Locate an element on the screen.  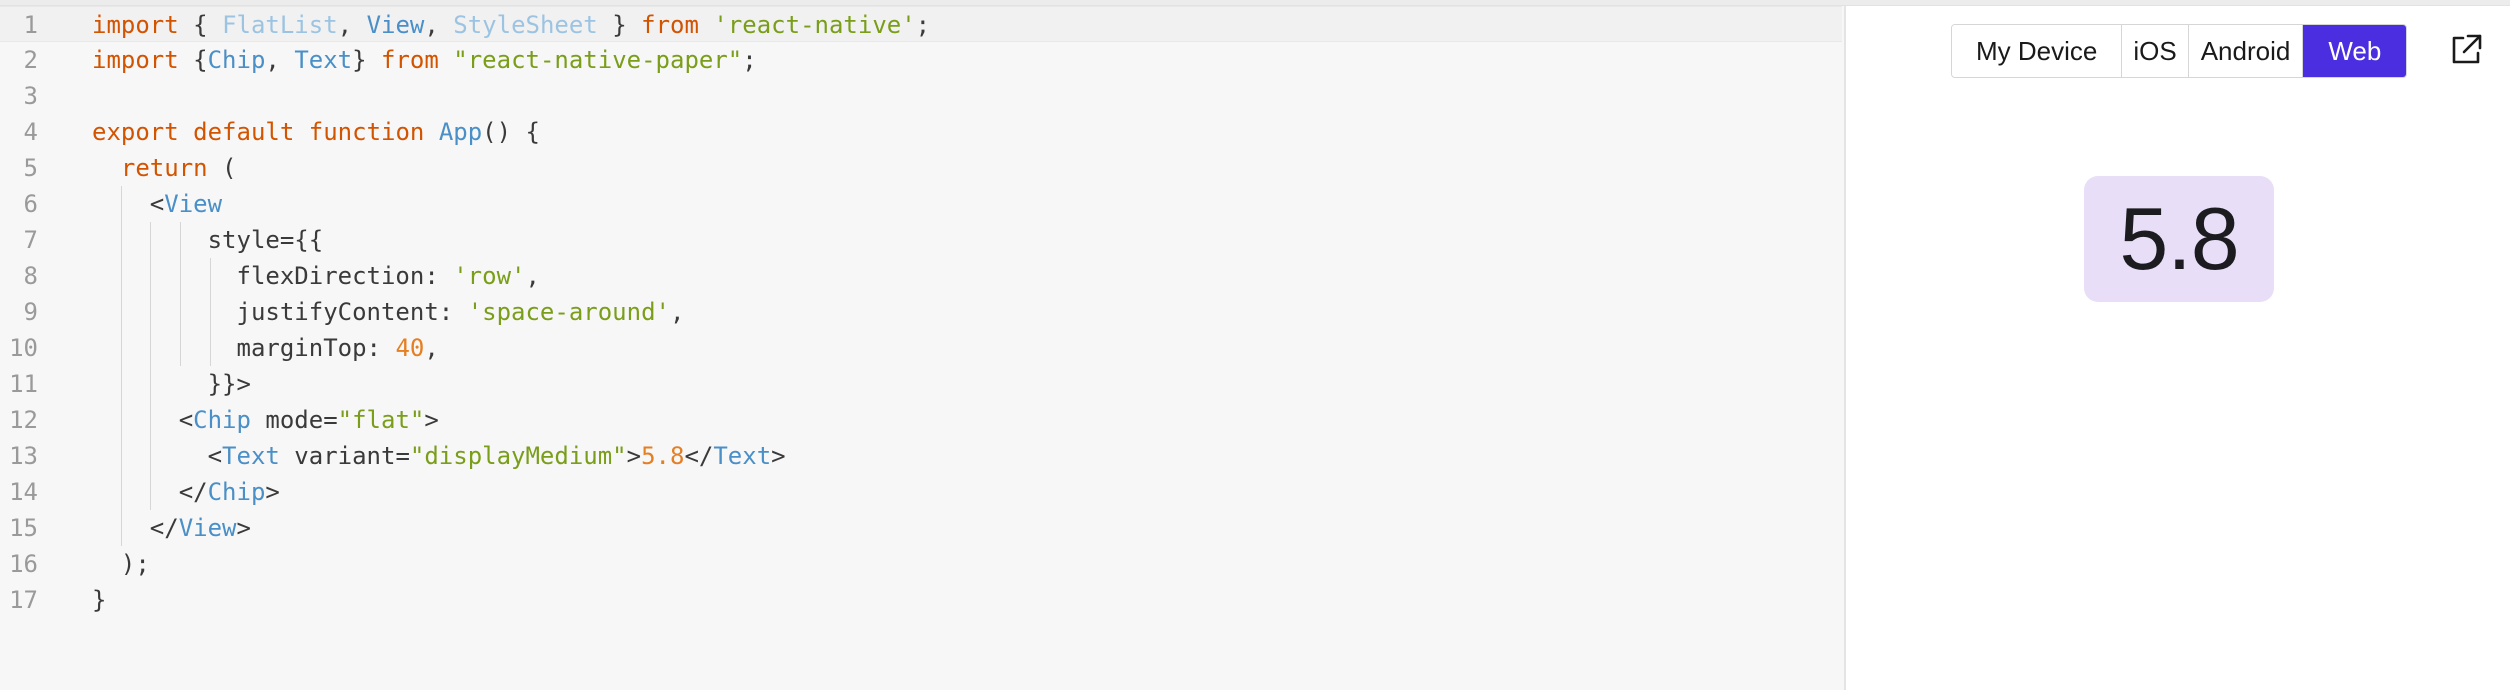
code-text: flexDirection: 'row', is located at coordinates (316, 276).